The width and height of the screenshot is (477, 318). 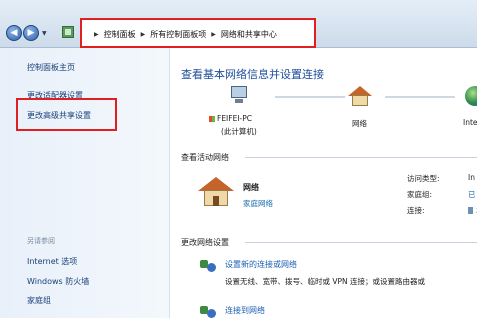 I want to click on history-dropdown-icon: ▼, so click(x=44, y=33).